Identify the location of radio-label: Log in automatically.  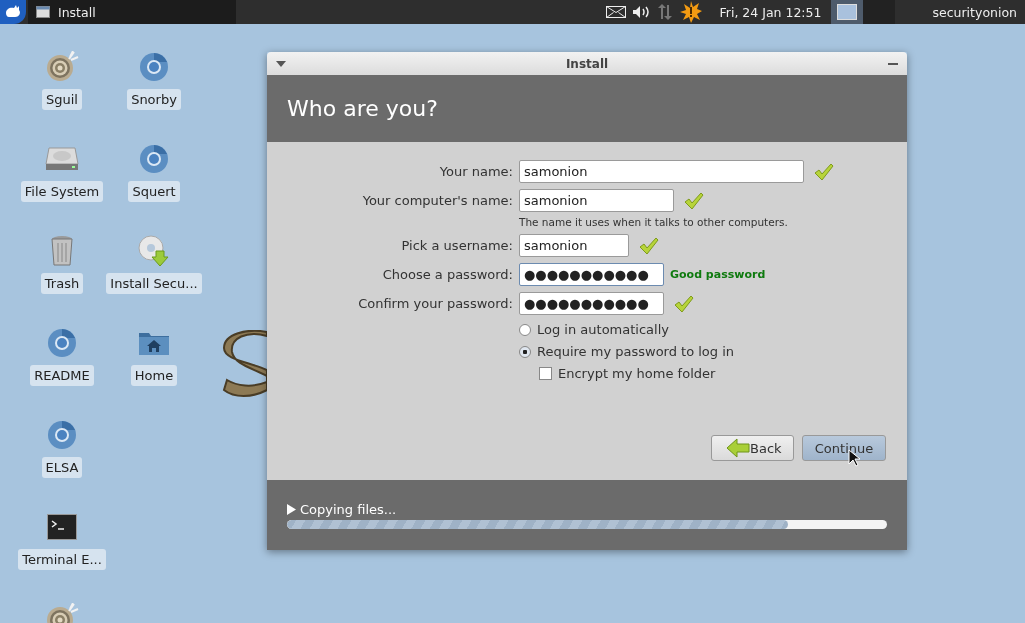
(603, 329).